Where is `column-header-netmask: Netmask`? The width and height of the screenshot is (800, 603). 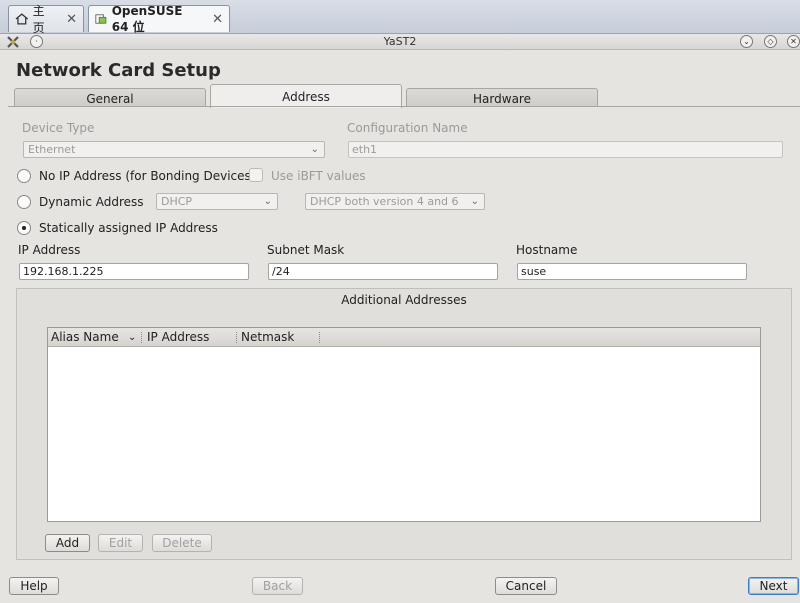
column-header-netmask: Netmask is located at coordinates (267, 337).